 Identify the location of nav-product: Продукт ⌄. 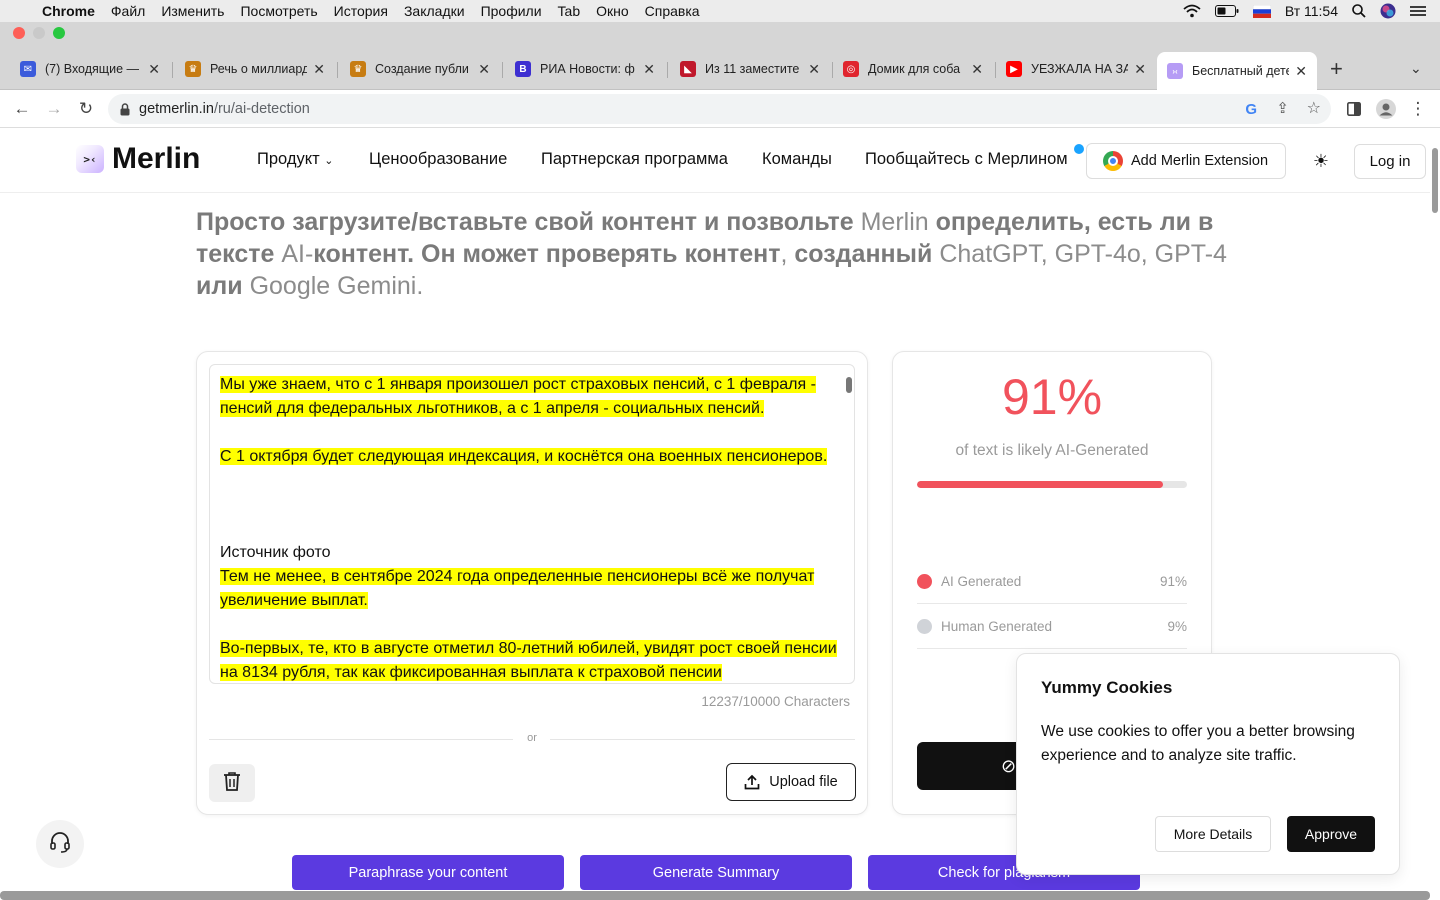
(295, 159).